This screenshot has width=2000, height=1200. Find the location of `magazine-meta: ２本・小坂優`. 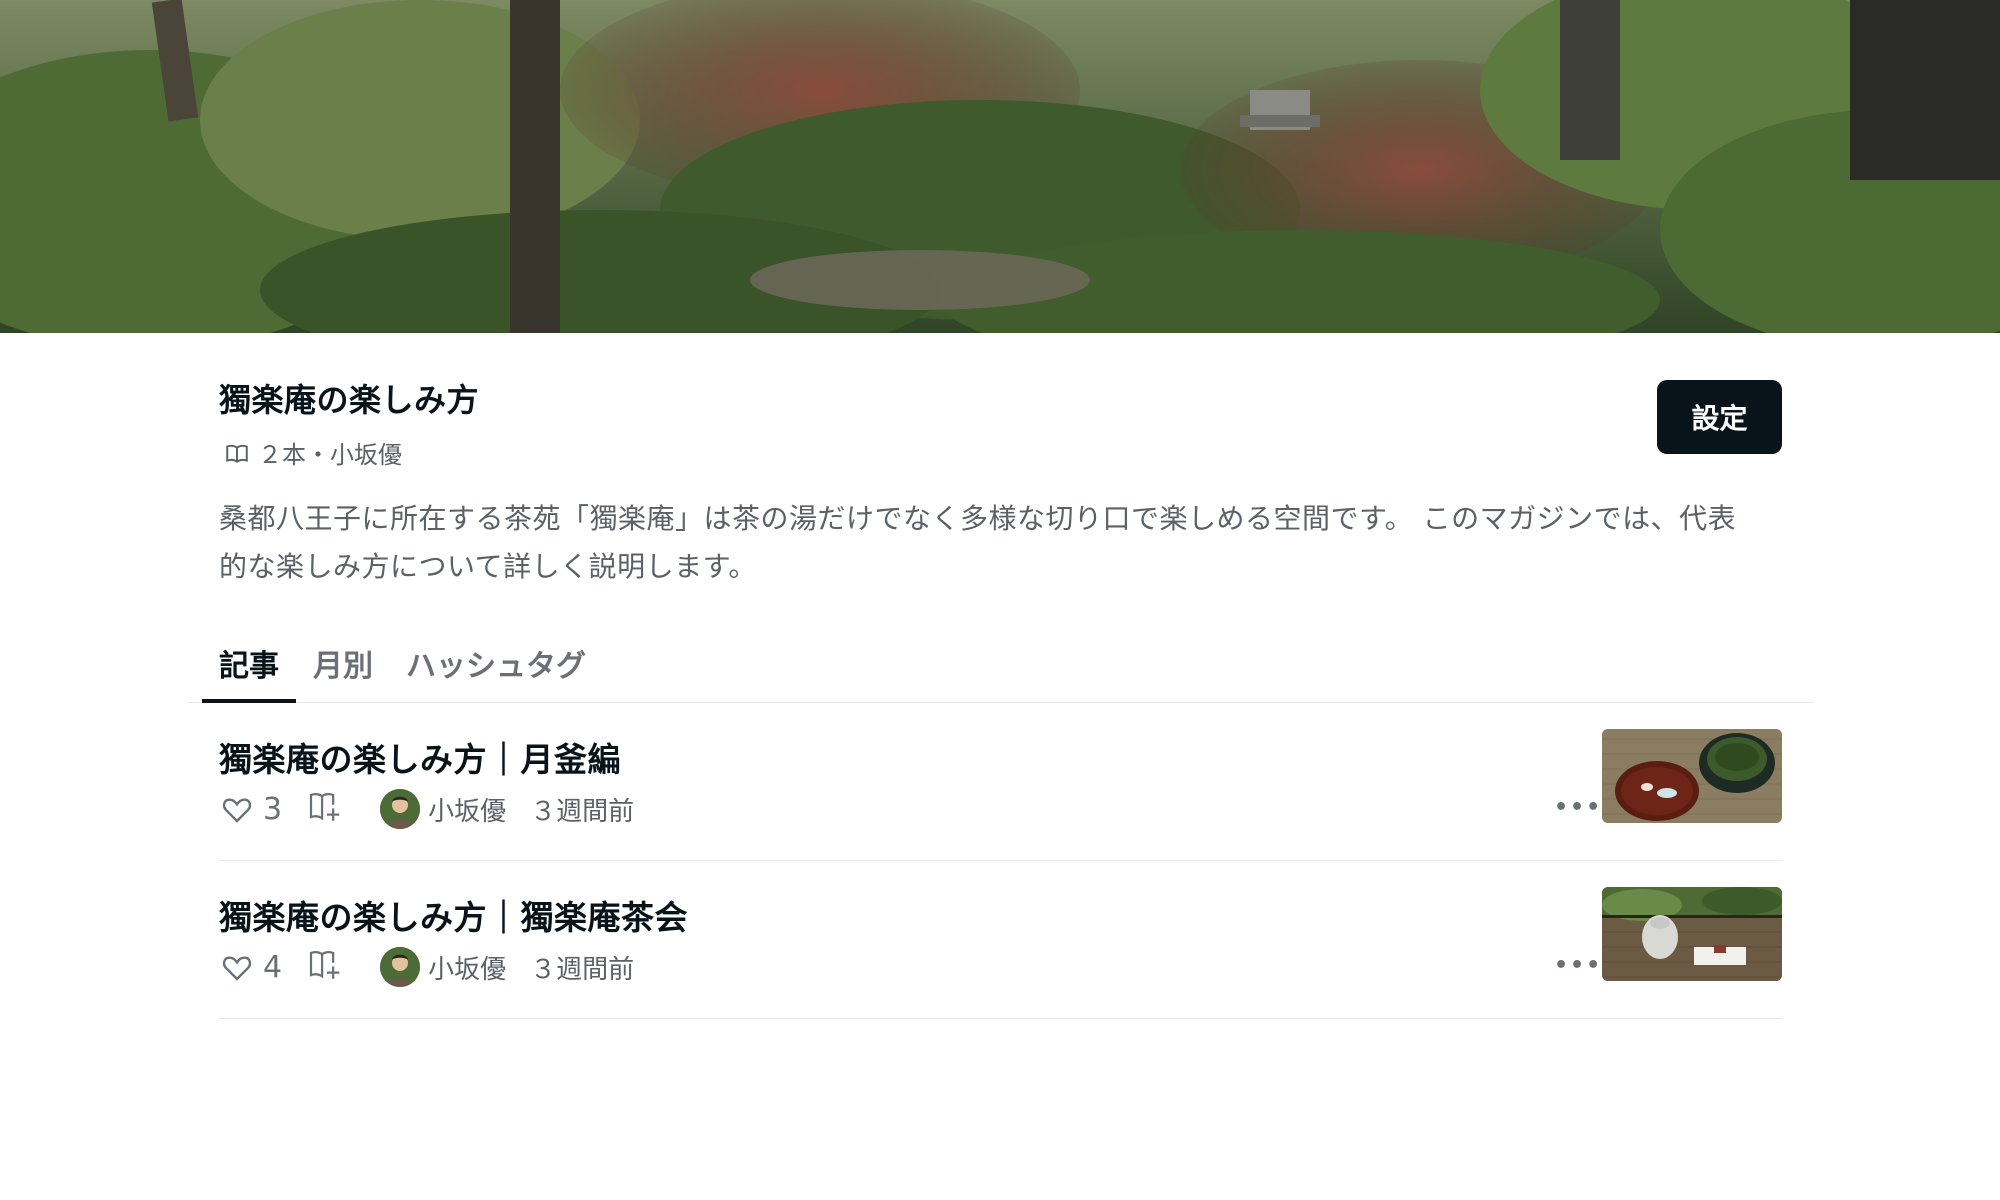

magazine-meta: ２本・小坂優 is located at coordinates (313, 452).